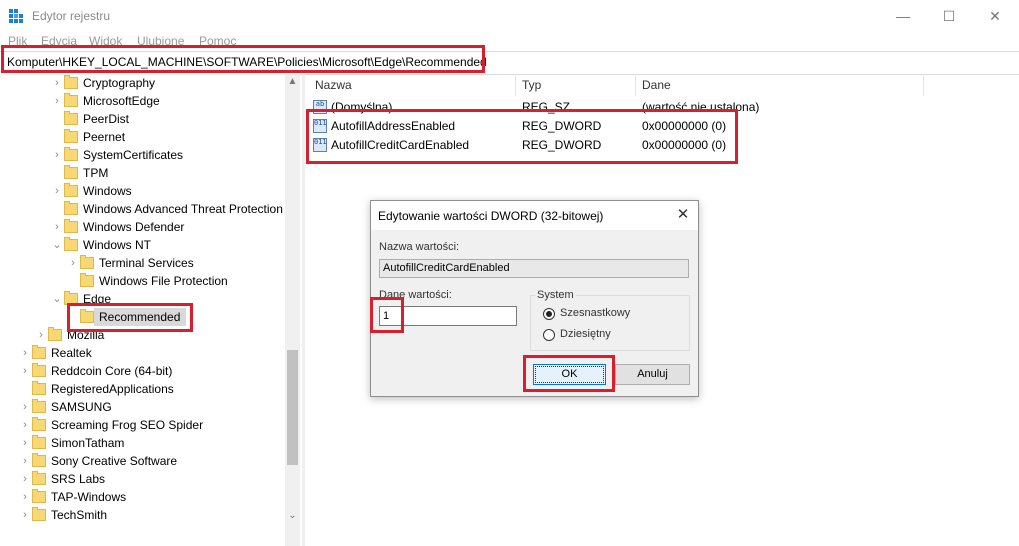  Describe the element at coordinates (534, 268) in the screenshot. I see `value-name-field: AutofillCreditCardEnabled` at that location.